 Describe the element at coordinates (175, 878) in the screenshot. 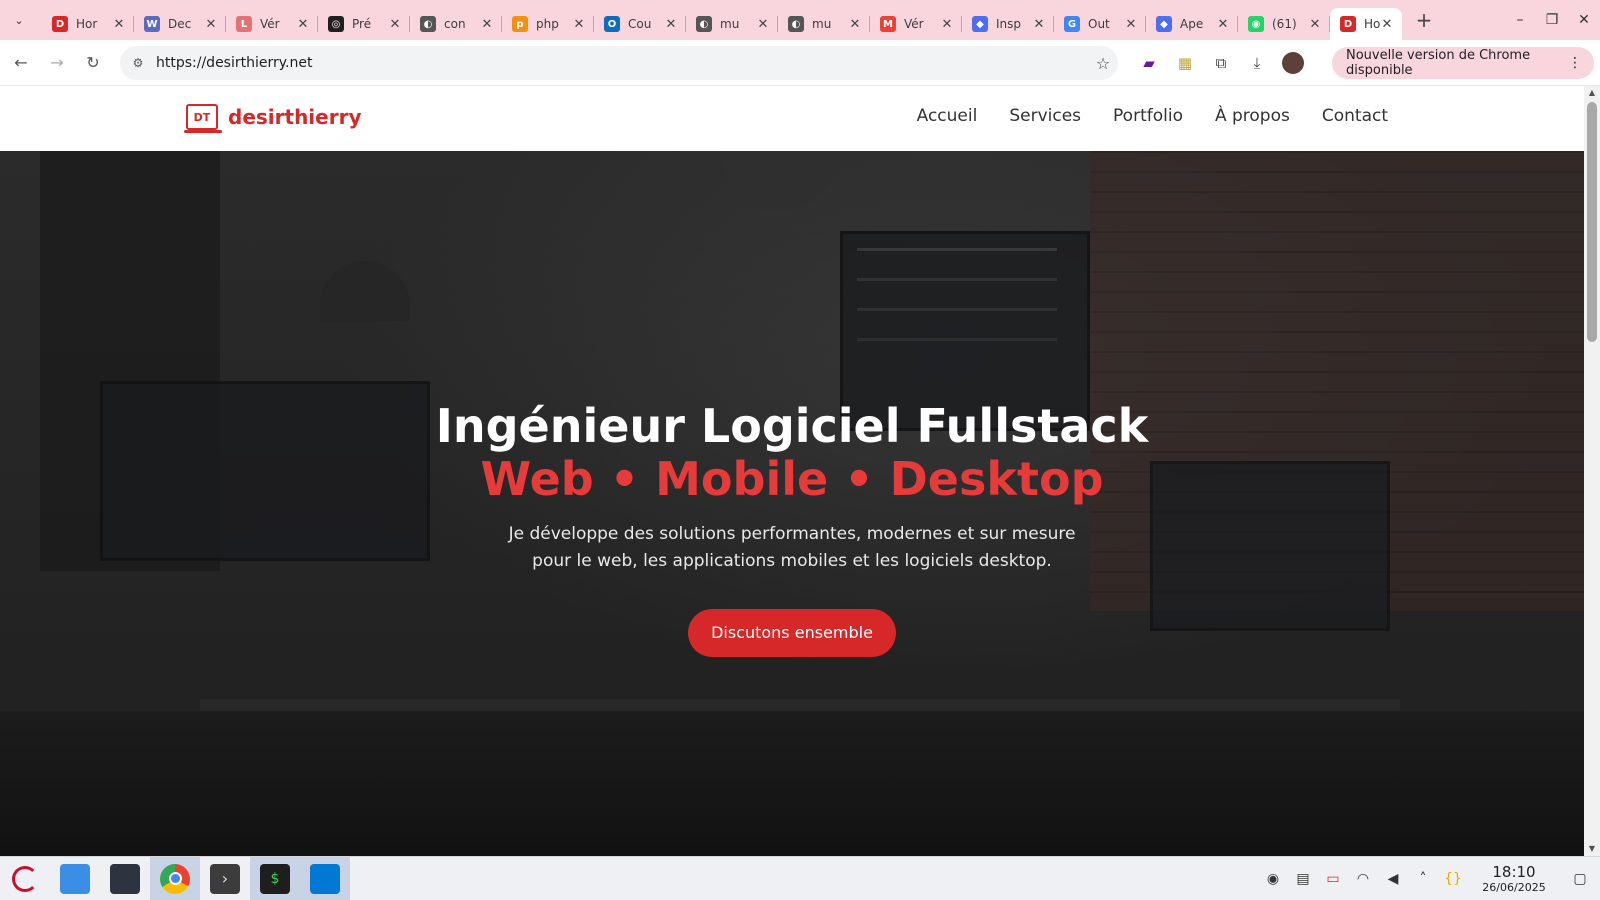

I see `chrome-taskbar-icon` at that location.